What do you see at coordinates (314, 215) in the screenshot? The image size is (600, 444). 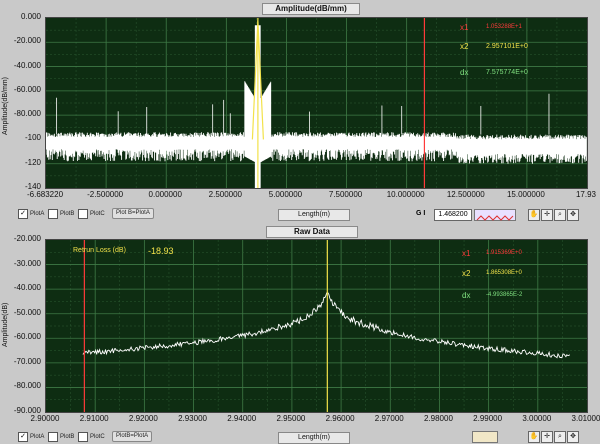 I see `top-x-axis-label: Length(m)` at bounding box center [314, 215].